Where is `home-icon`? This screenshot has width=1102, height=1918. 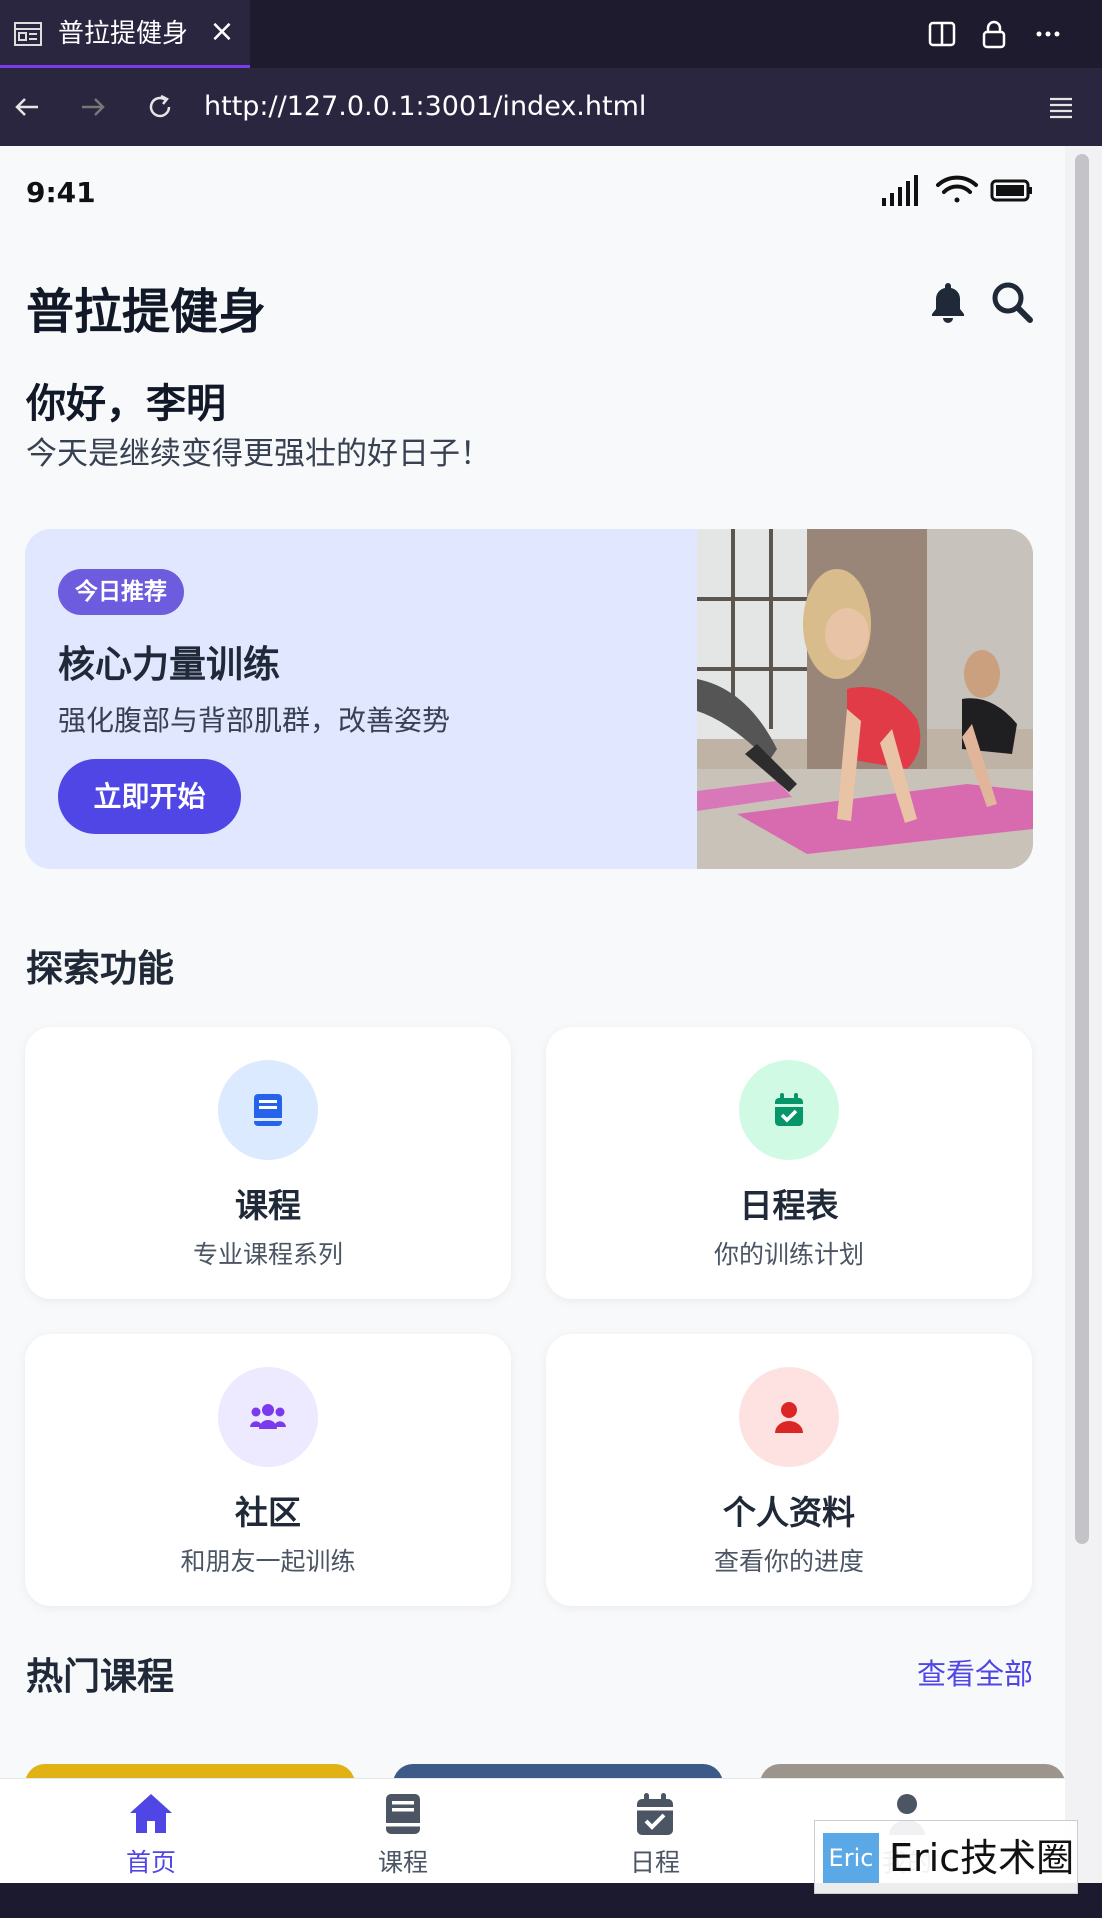
home-icon is located at coordinates (151, 1813).